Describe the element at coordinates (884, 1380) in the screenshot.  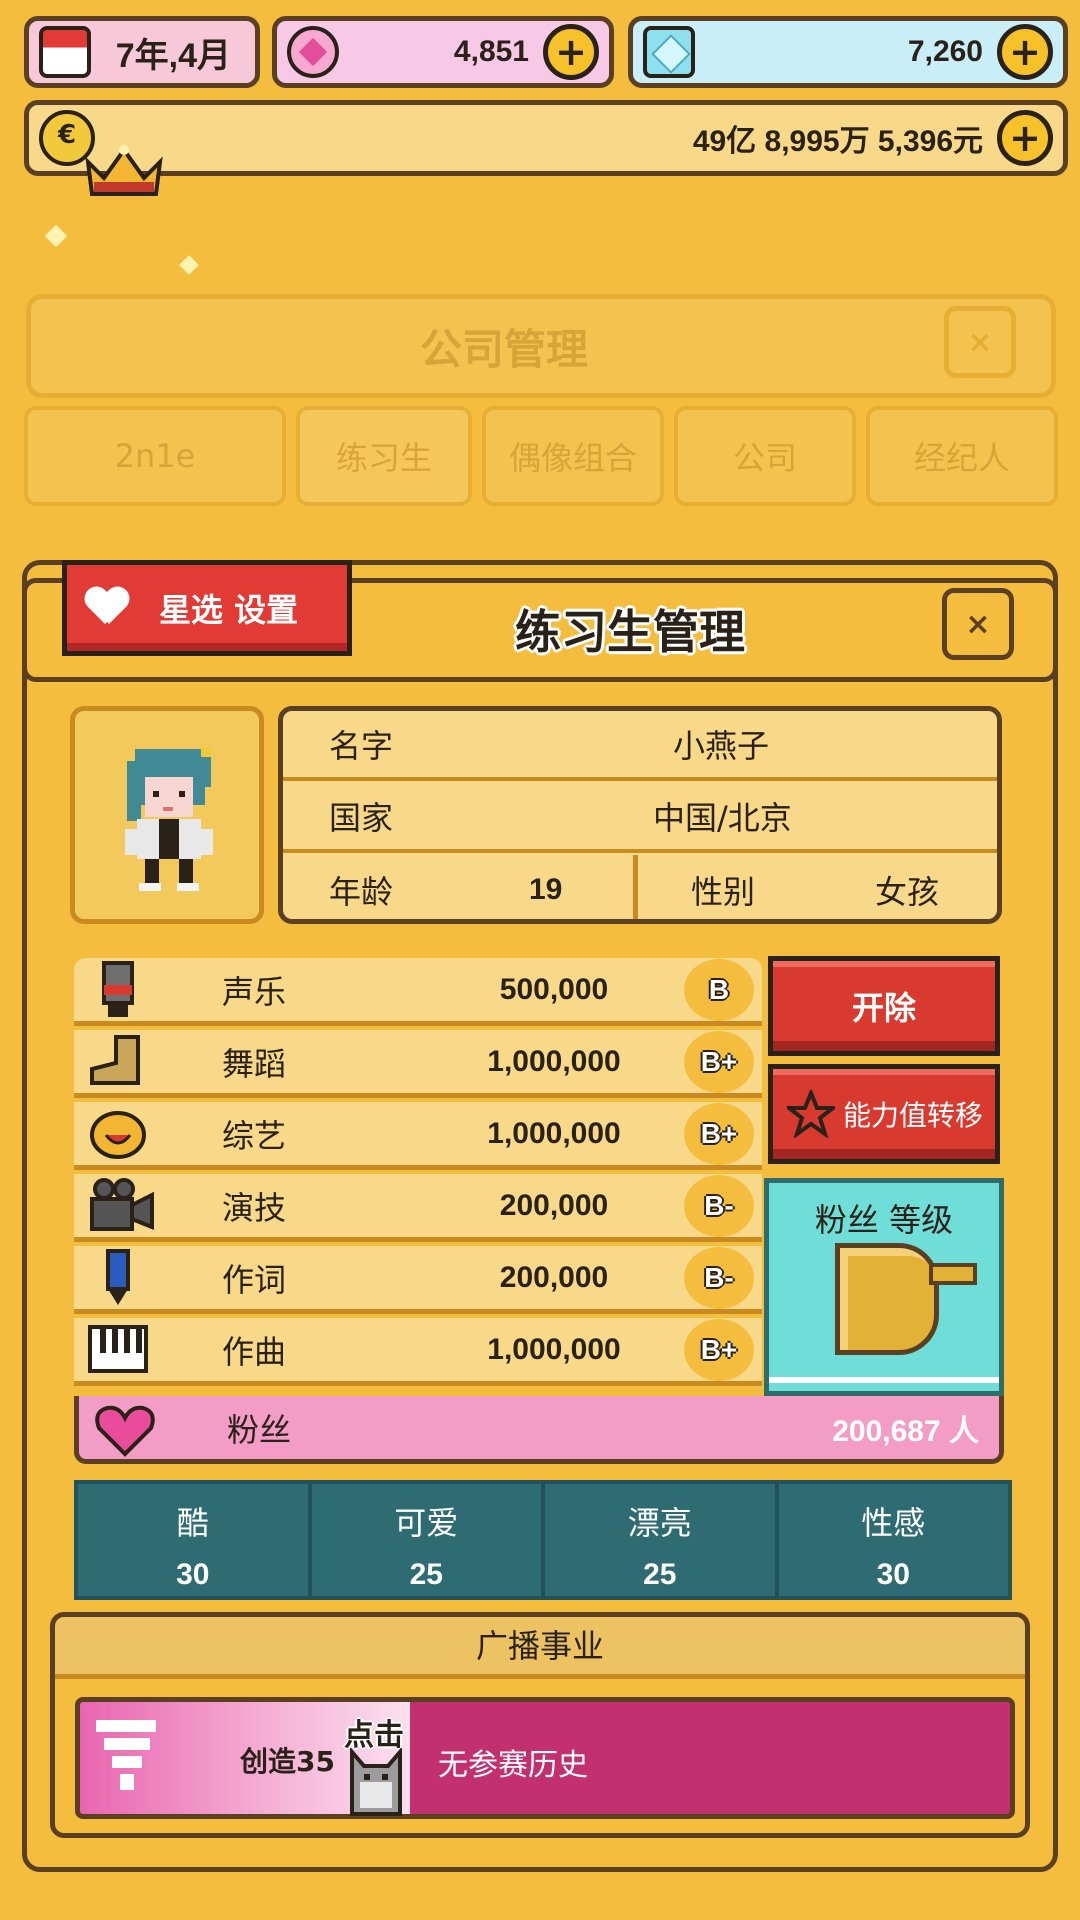
I see `fan-level-base` at that location.